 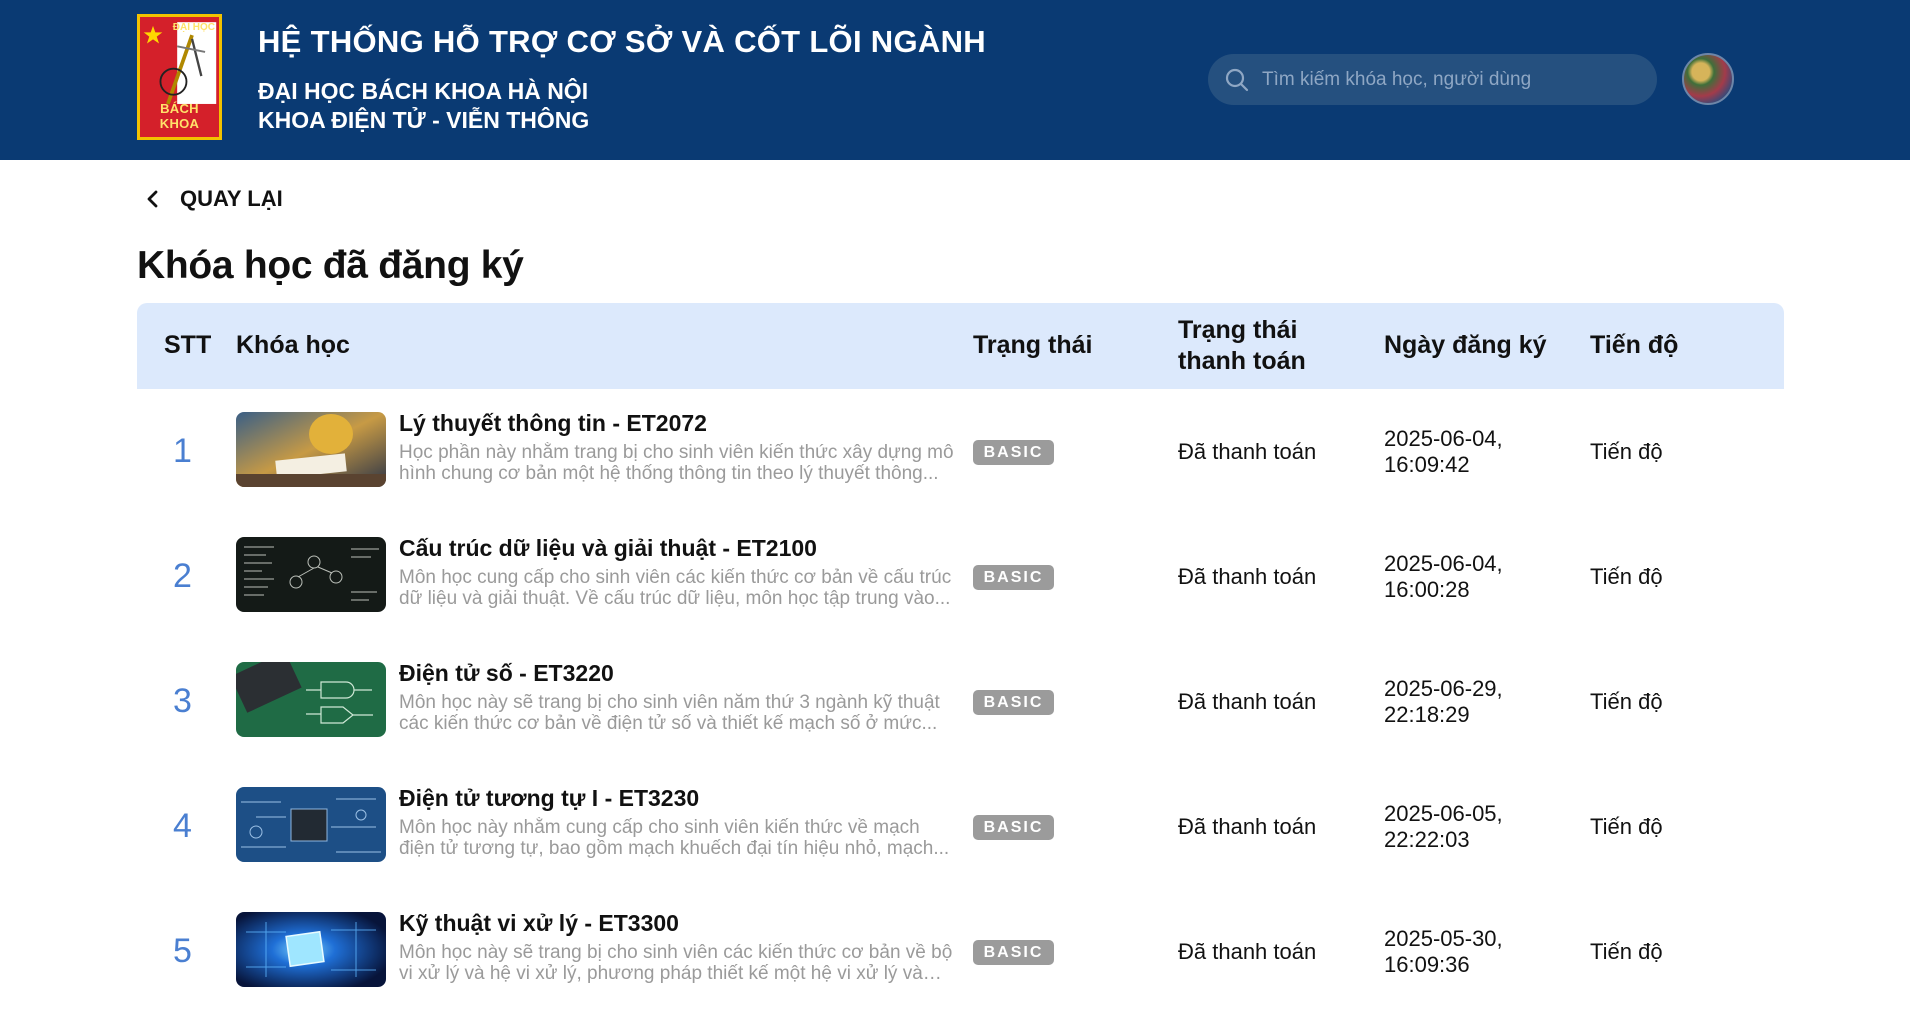 What do you see at coordinates (608, 548) in the screenshot?
I see `course-title: Cấu trúc dữ liệu và giải thuật - ET2100` at bounding box center [608, 548].